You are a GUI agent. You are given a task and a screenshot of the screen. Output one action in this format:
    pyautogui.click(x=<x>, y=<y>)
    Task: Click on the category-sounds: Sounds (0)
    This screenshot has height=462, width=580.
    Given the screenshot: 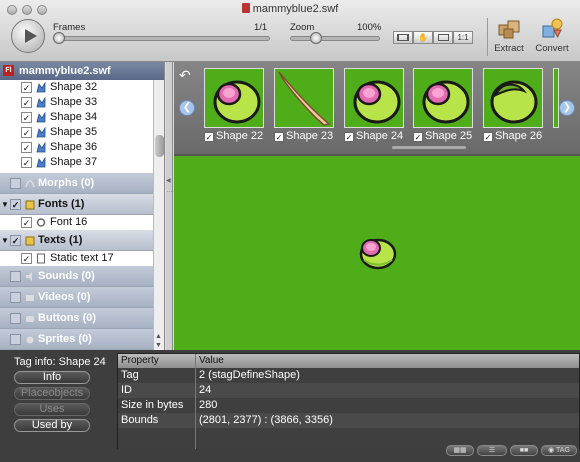 What is the action you would take?
    pyautogui.click(x=82, y=276)
    